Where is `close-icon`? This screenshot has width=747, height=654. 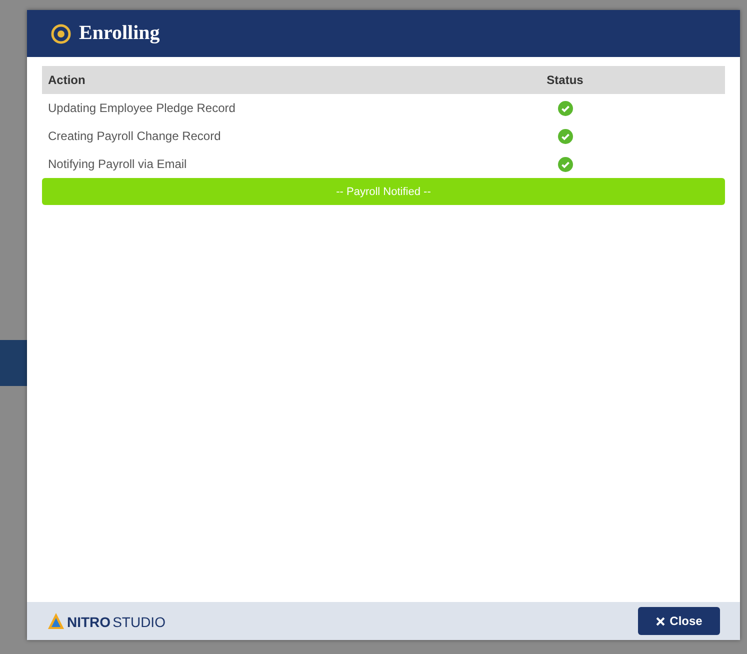 close-icon is located at coordinates (660, 621).